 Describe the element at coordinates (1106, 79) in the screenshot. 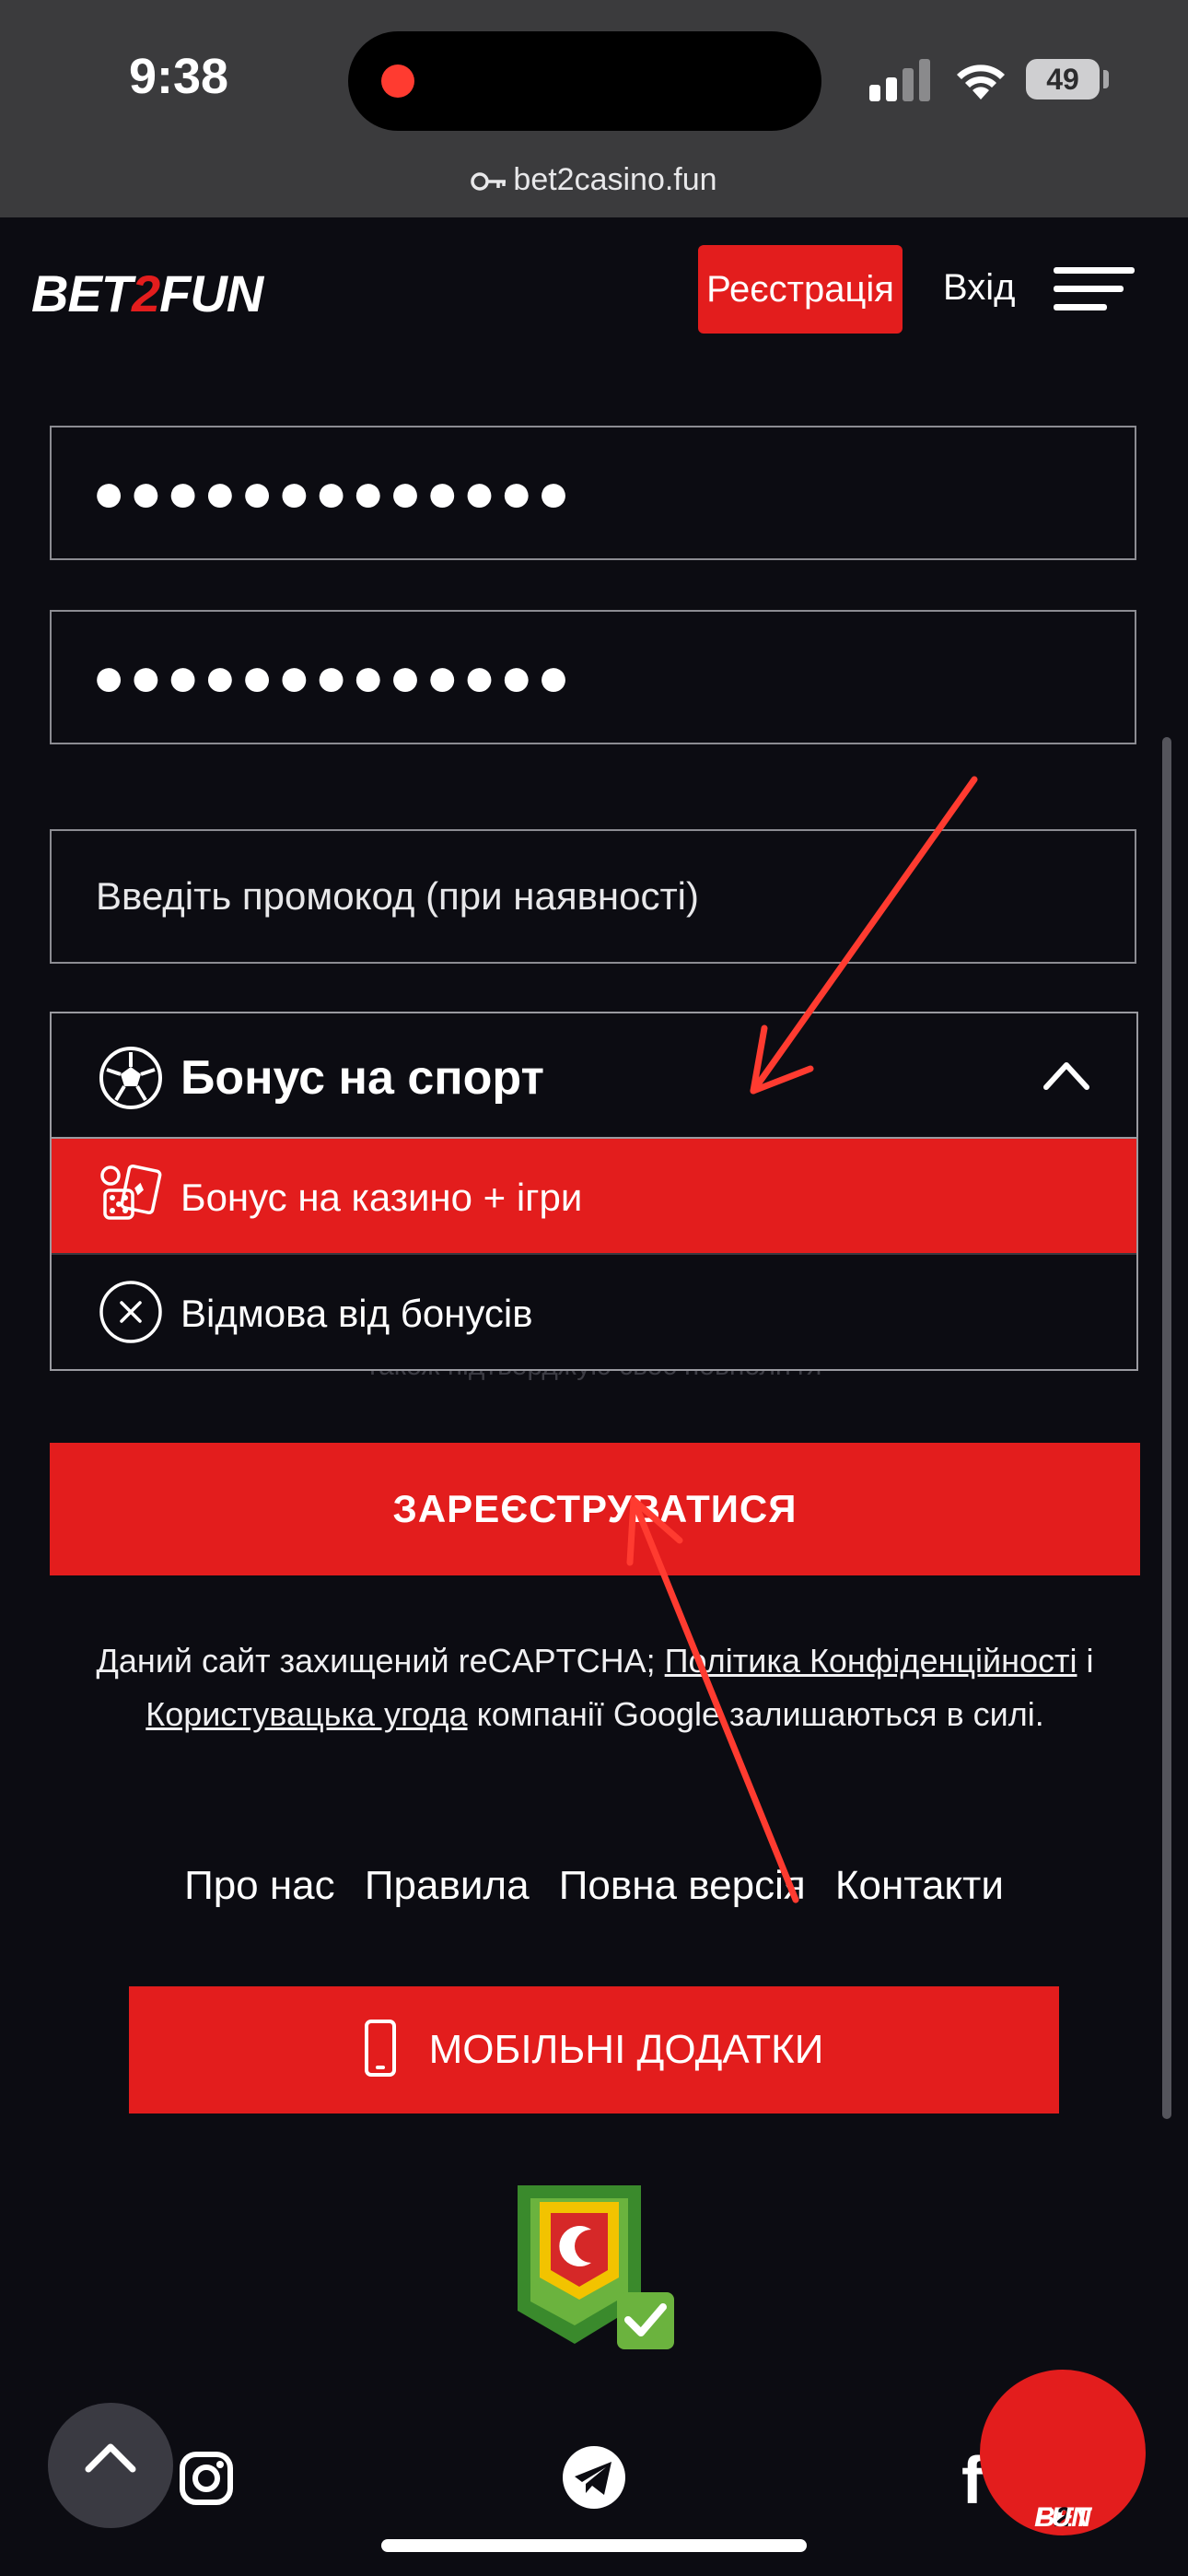

I see `battery-tip` at that location.